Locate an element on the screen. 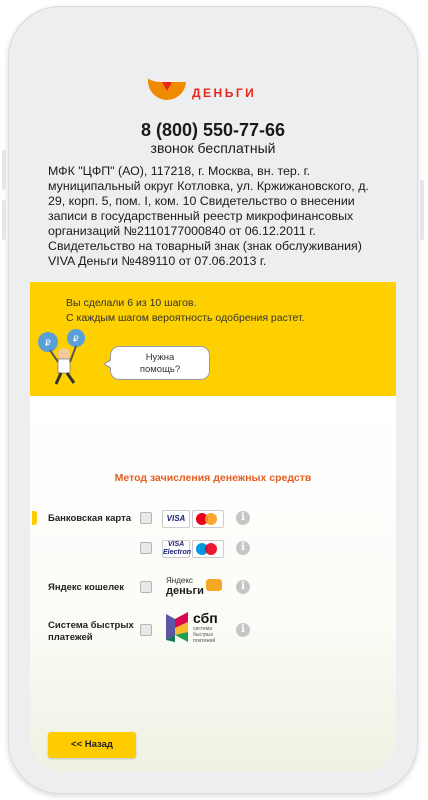 The image size is (428, 800). phone-notch is located at coordinates (236, 63).